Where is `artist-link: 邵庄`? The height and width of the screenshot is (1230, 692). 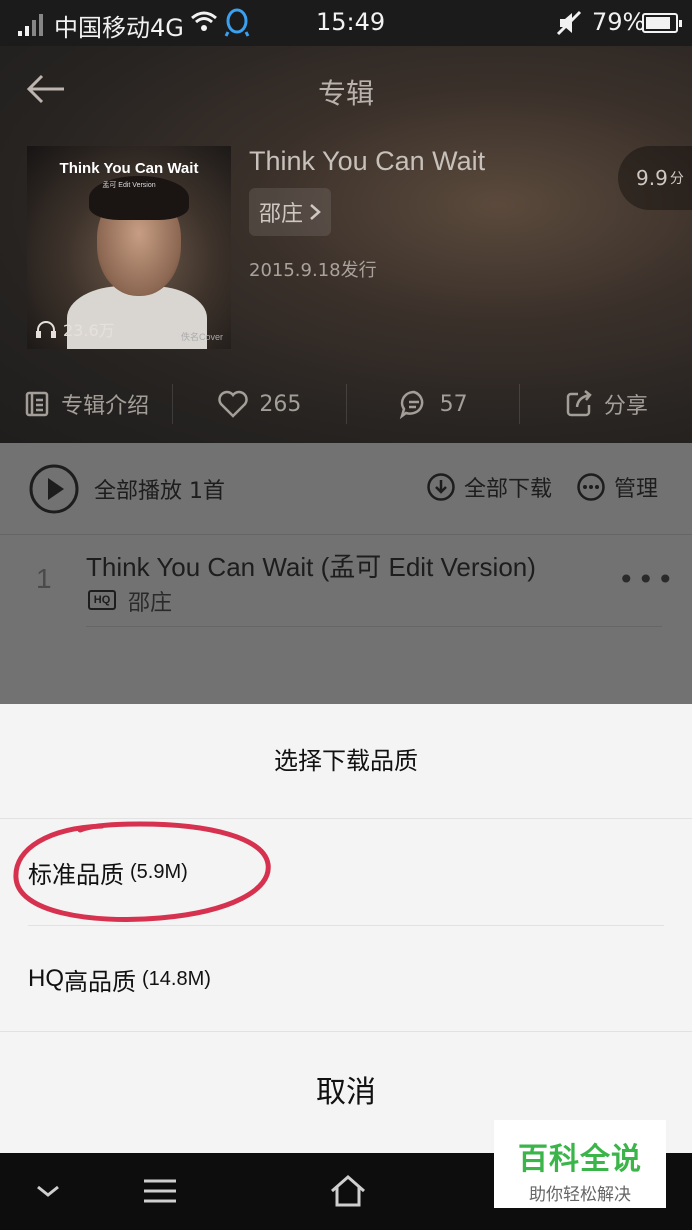 artist-link: 邵庄 is located at coordinates (290, 212).